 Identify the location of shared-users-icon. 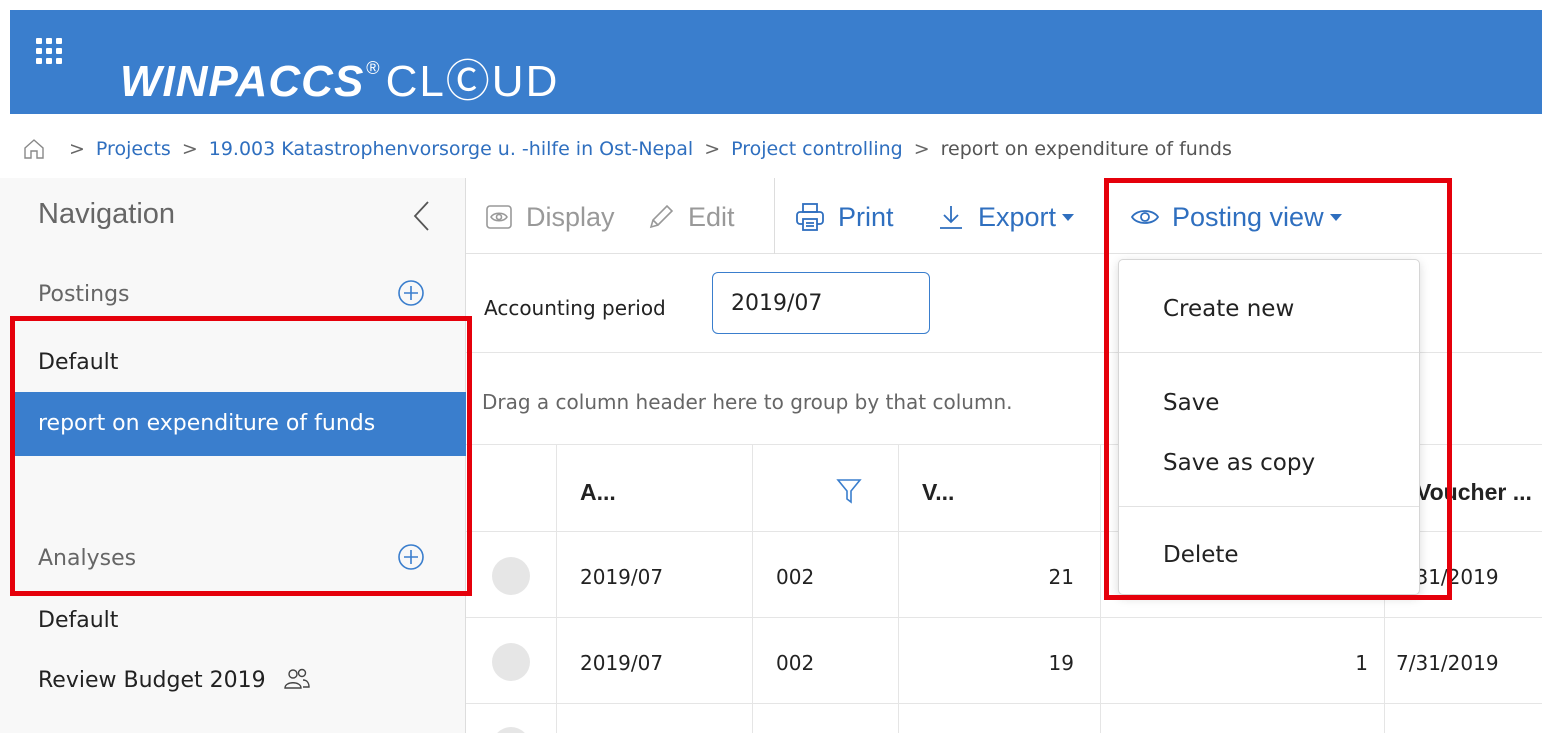
(296, 678).